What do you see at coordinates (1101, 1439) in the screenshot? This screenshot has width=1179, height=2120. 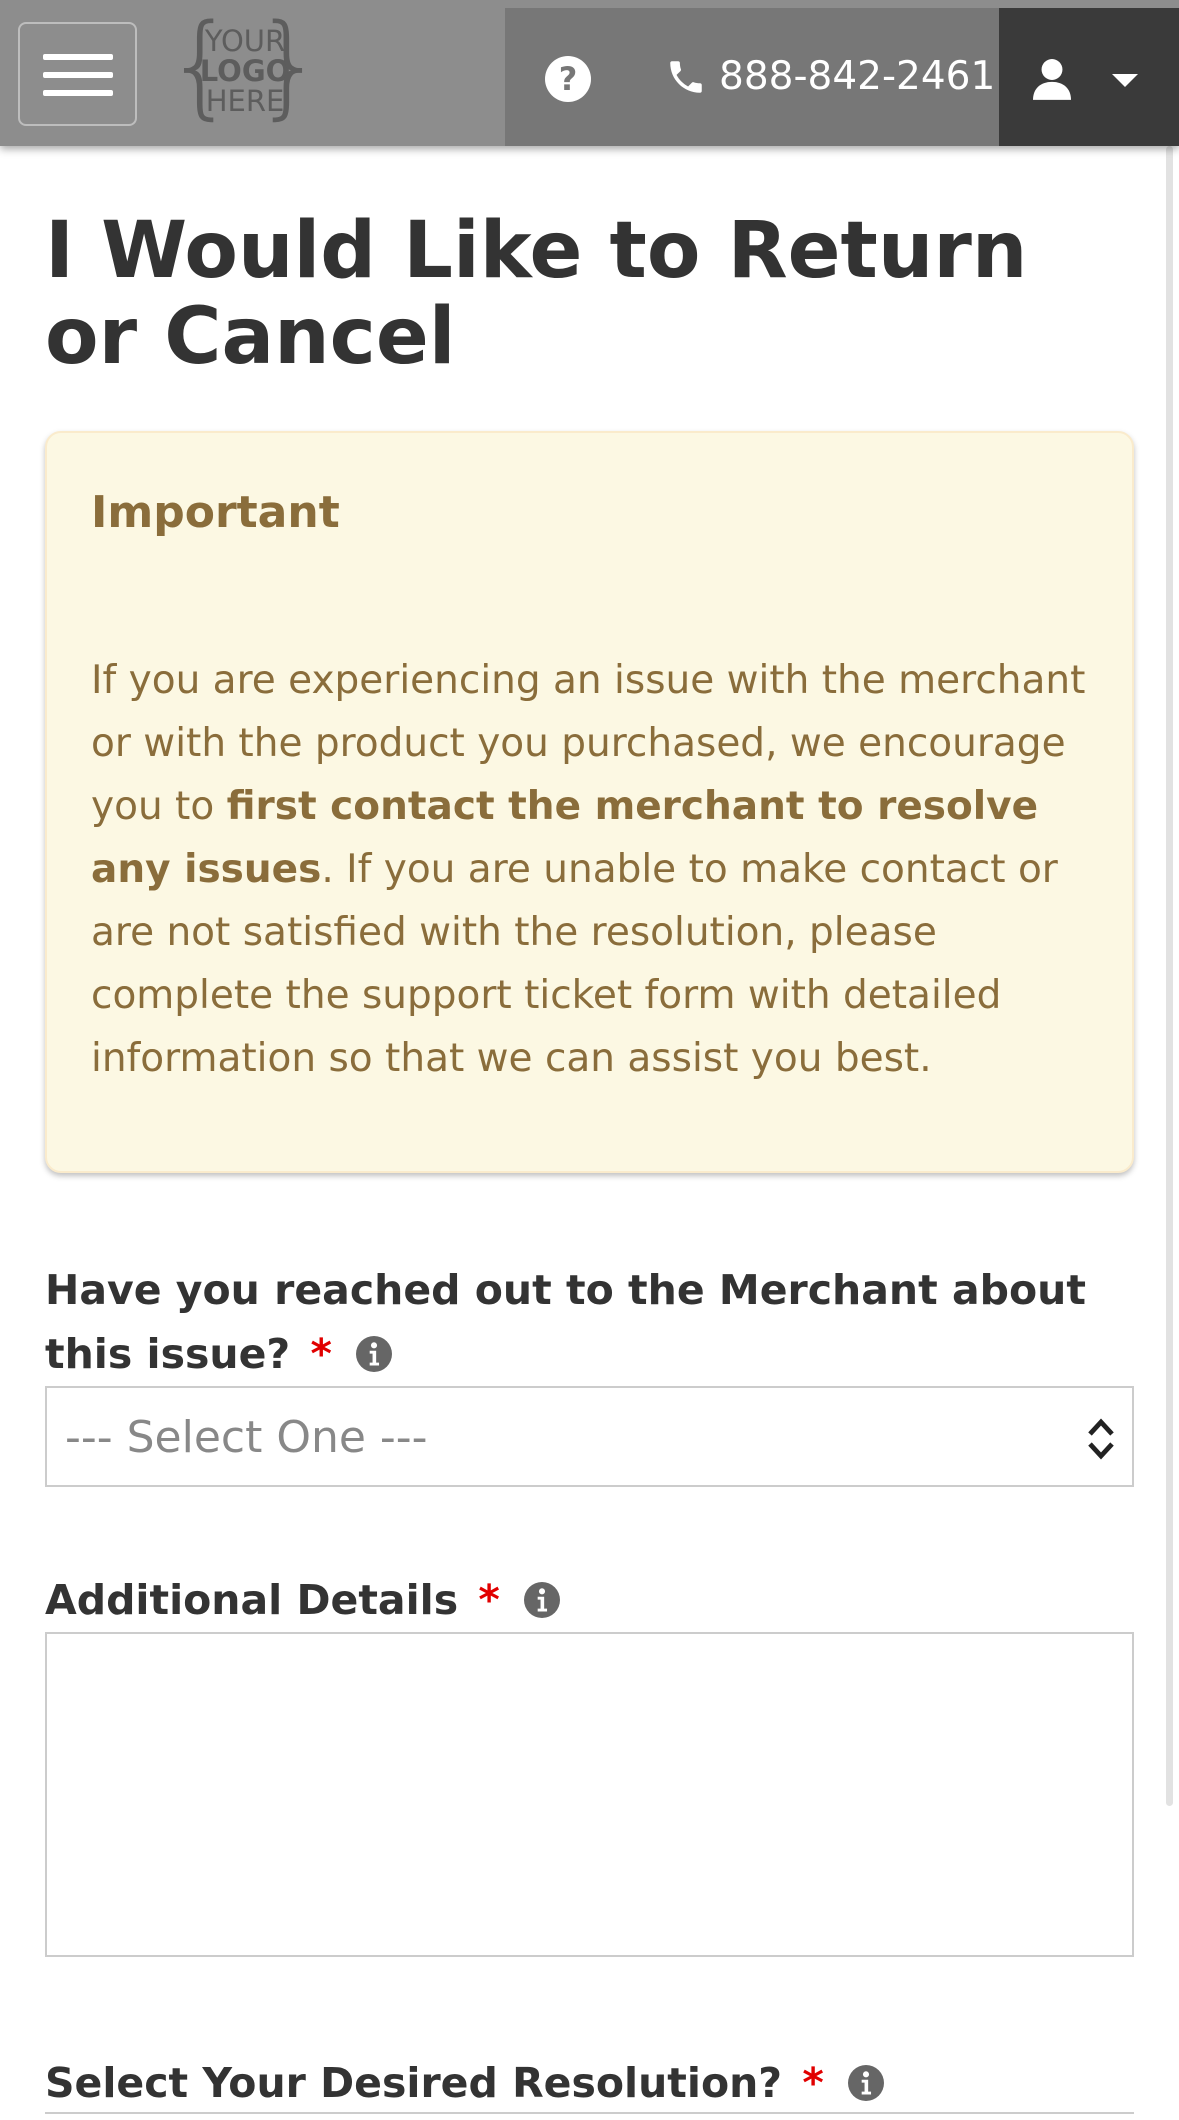 I see `select-arrows-icon` at bounding box center [1101, 1439].